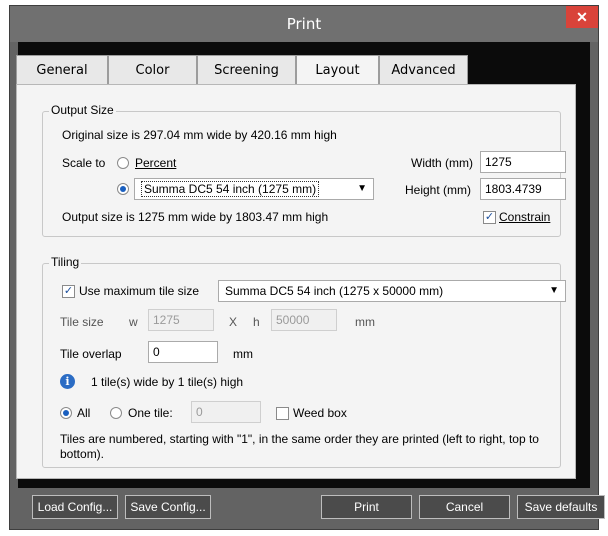  What do you see at coordinates (282, 413) in the screenshot?
I see `weed-box-checkbox` at bounding box center [282, 413].